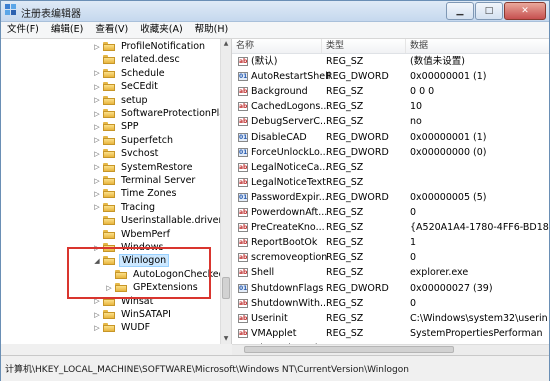 This screenshot has width=550, height=381. What do you see at coordinates (131, 261) in the screenshot?
I see `tree-node: ◢ Winlogon` at bounding box center [131, 261].